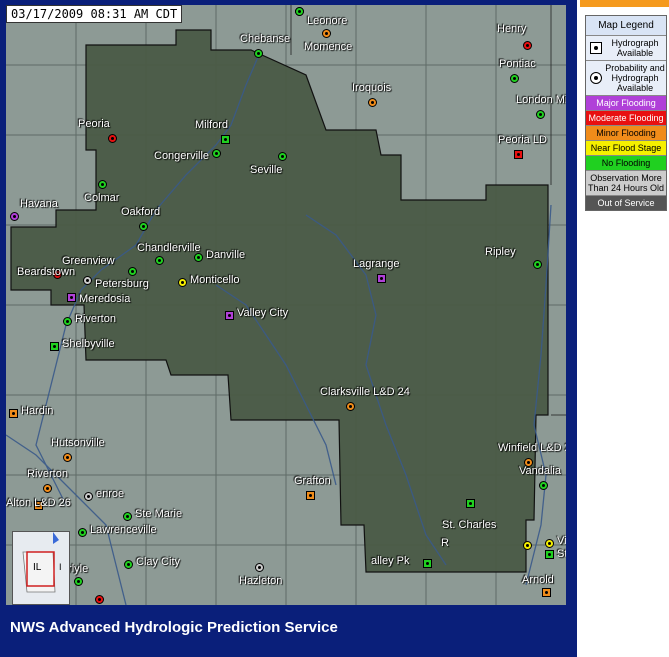  I want to click on legend-major: Major Flooding, so click(626, 103).